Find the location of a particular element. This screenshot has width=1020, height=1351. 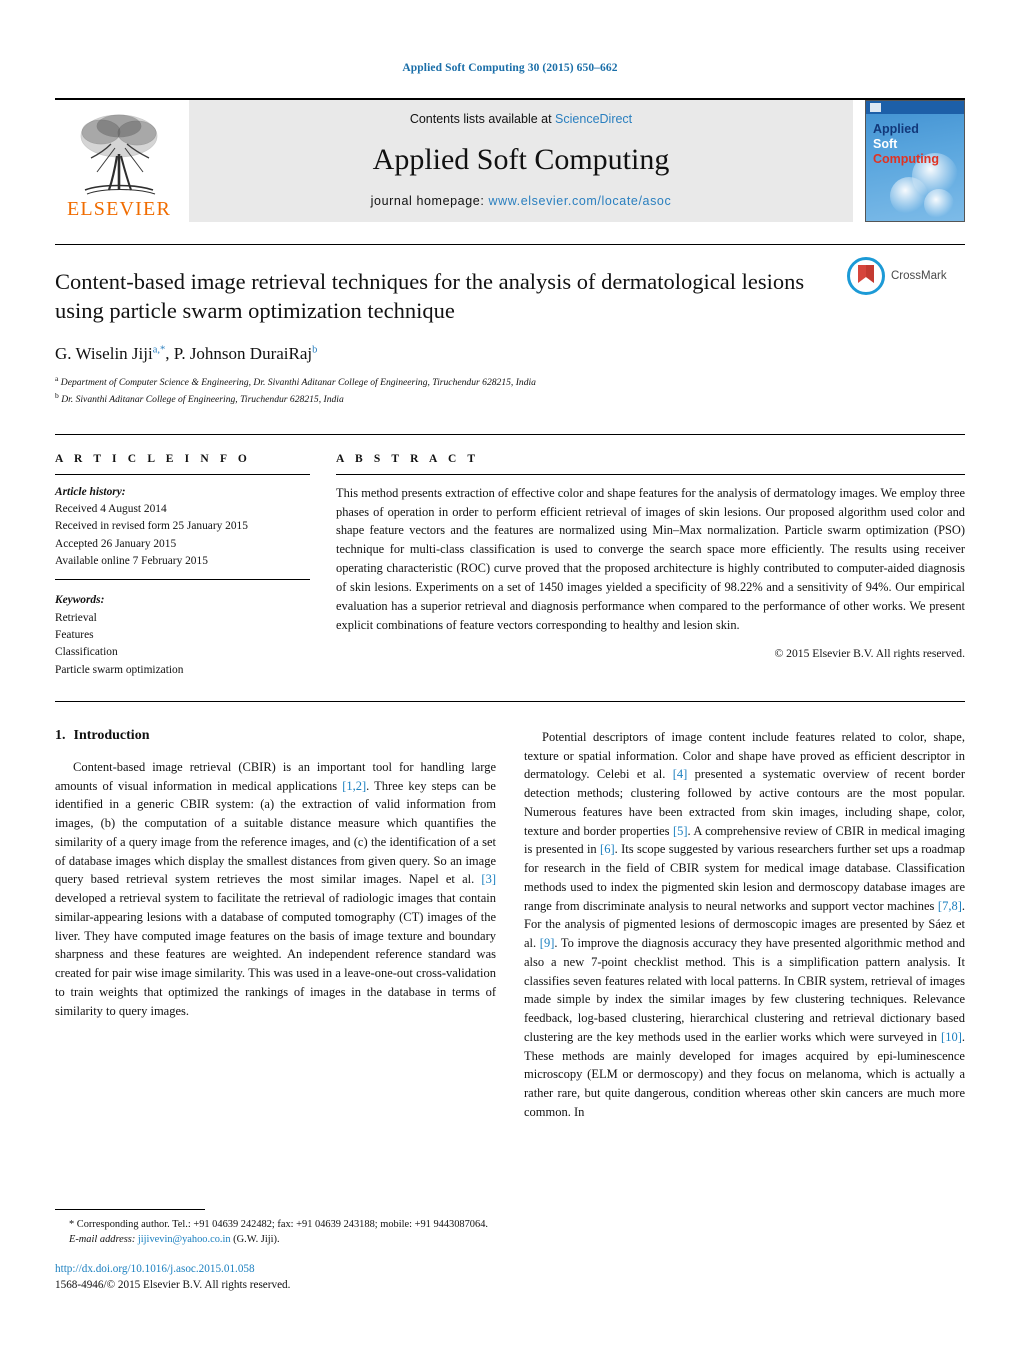

citation-ref: [3] is located at coordinates (488, 879).